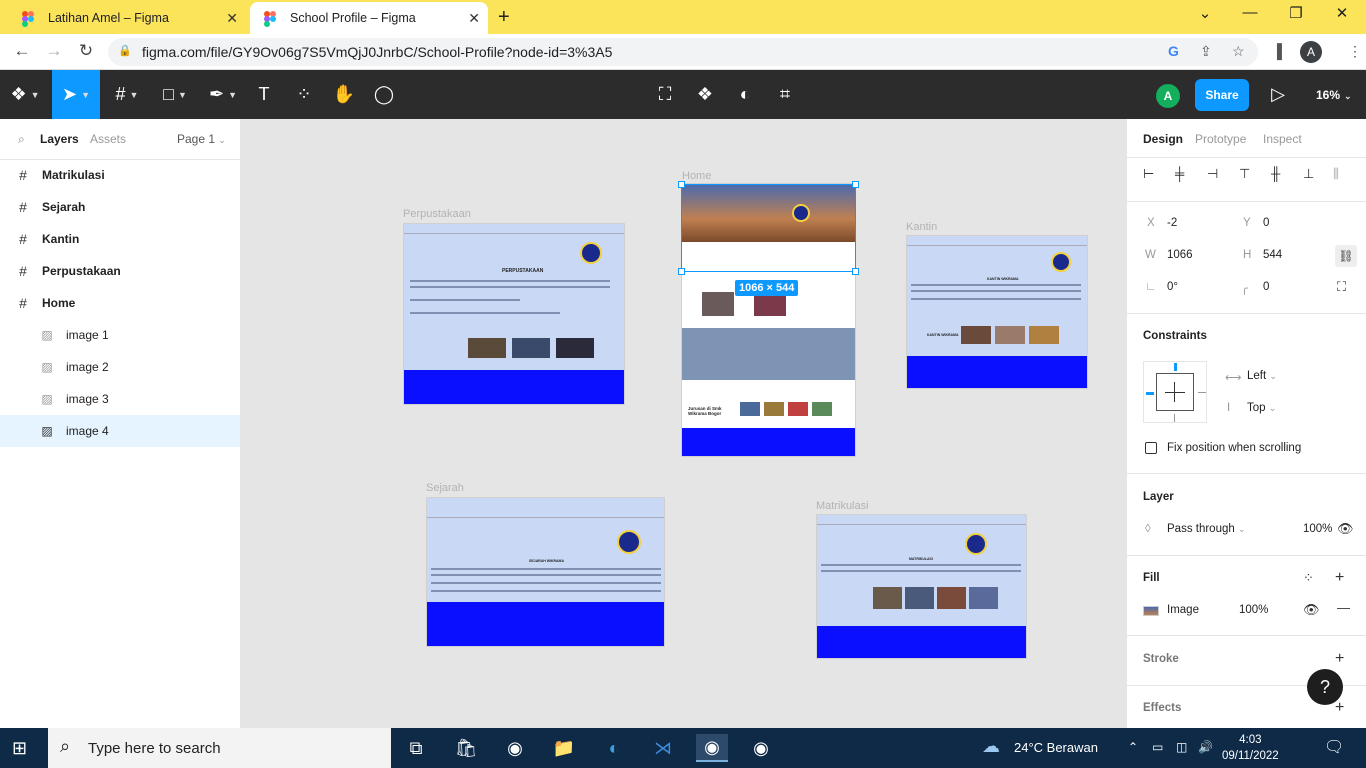 This screenshot has width=1366, height=768. What do you see at coordinates (1317, 529) in the screenshot?
I see `layer-opacity-input: 100%` at bounding box center [1317, 529].